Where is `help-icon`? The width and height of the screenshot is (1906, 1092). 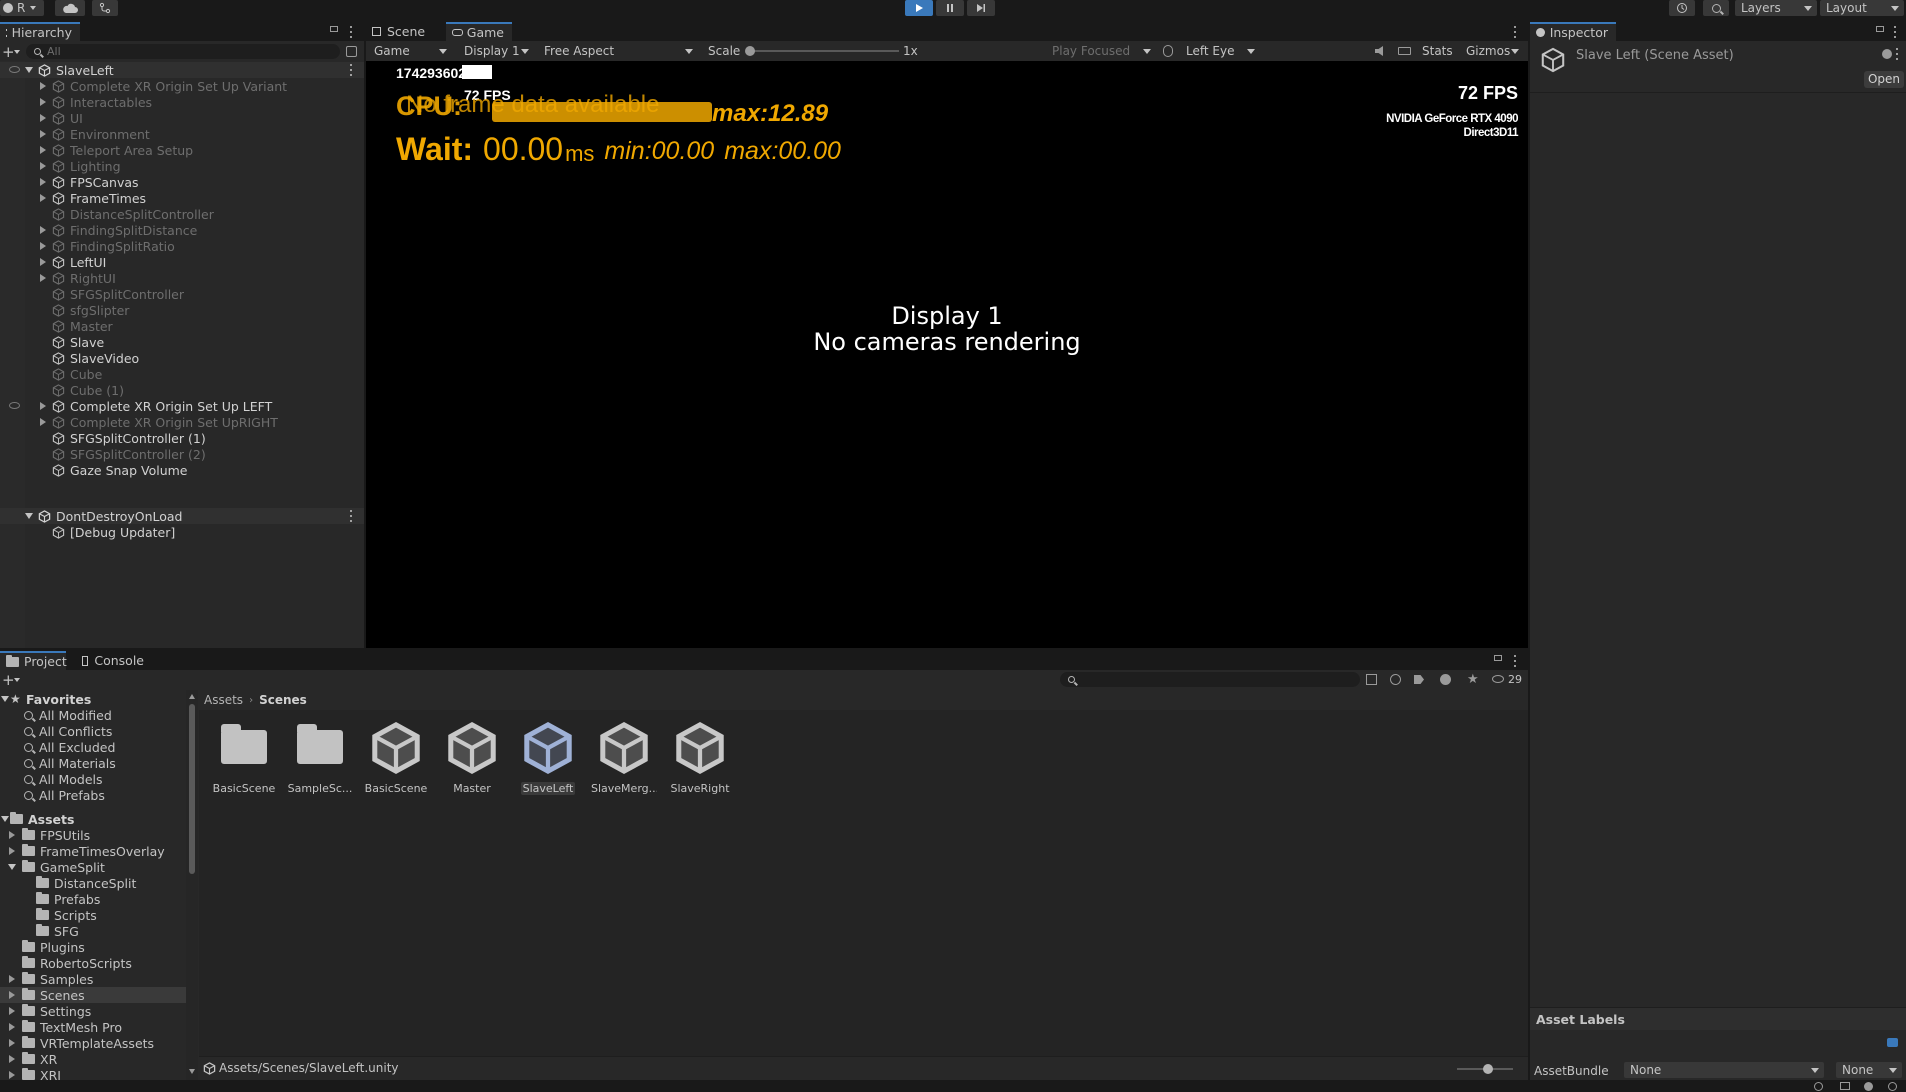 help-icon is located at coordinates (1887, 54).